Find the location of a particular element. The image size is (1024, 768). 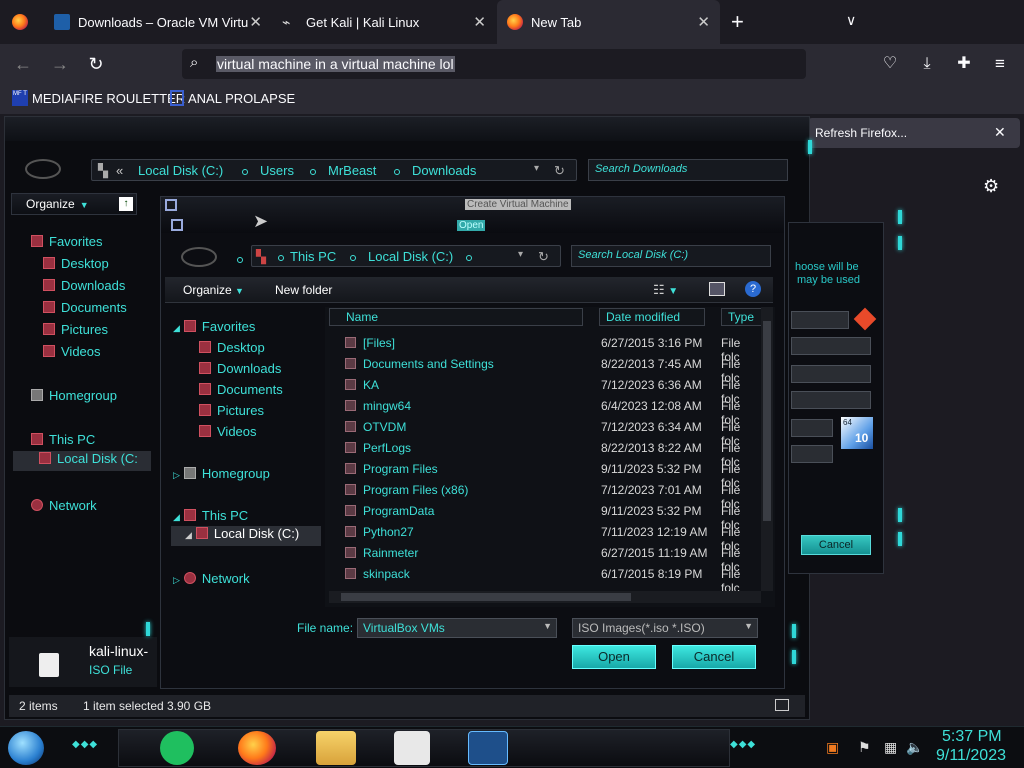

horizontal-scrollbar is located at coordinates (545, 597).